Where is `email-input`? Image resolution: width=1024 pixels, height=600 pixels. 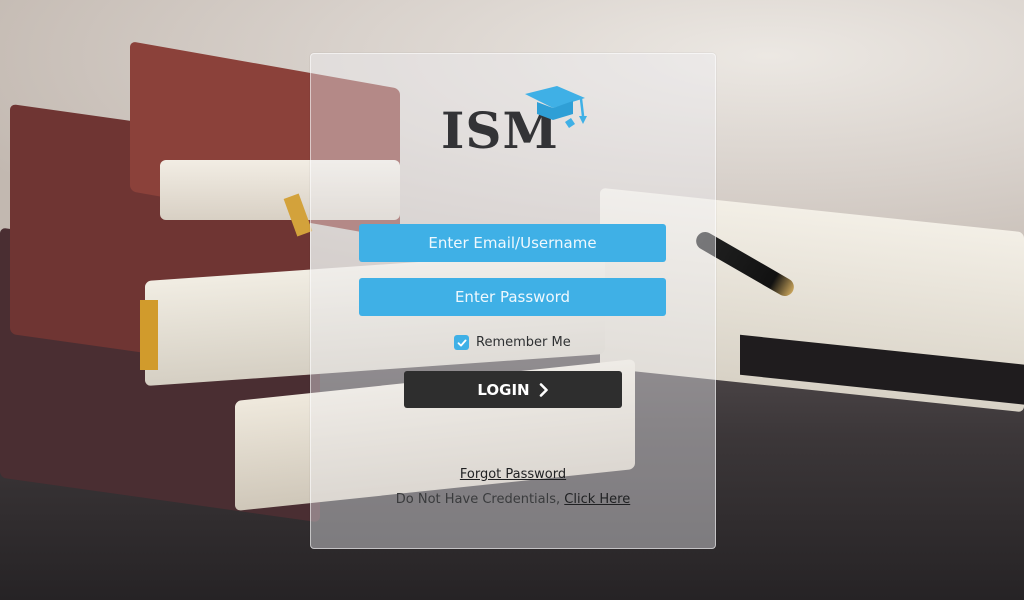
email-input is located at coordinates (512, 243).